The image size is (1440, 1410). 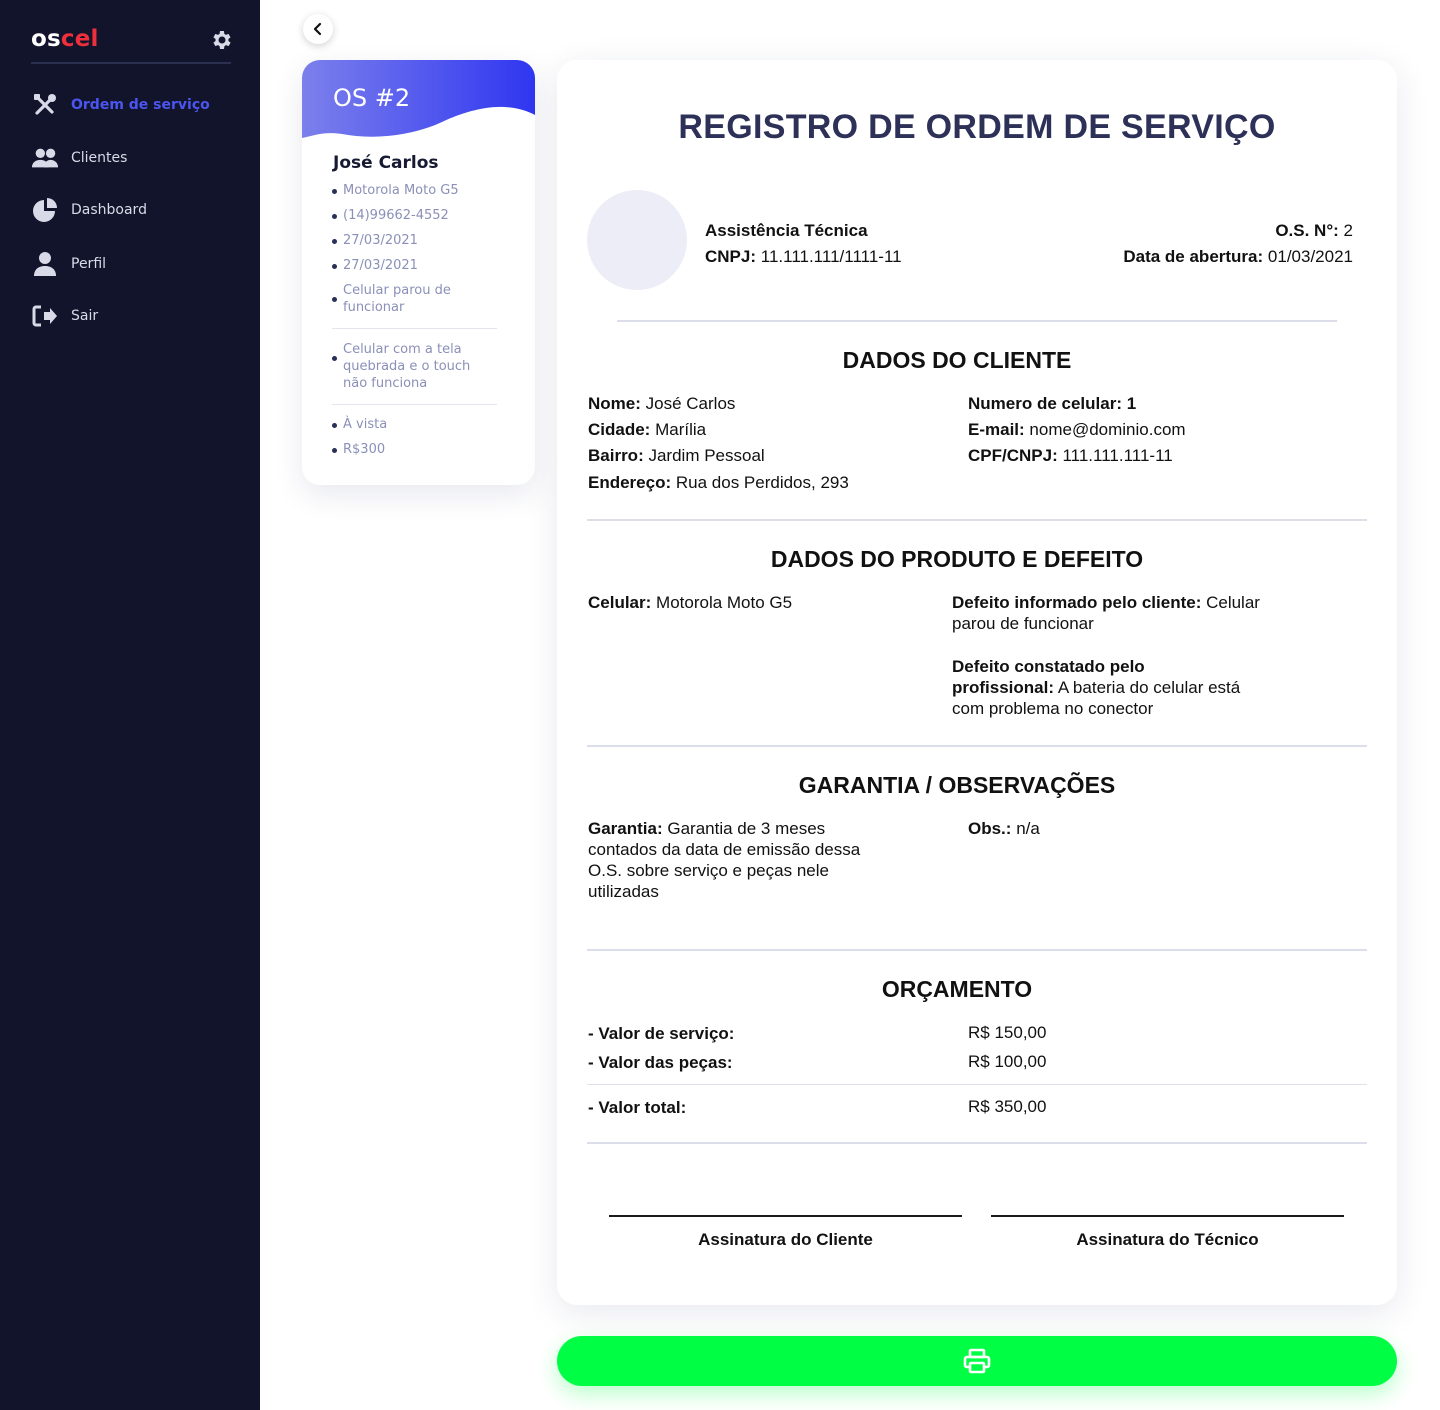 What do you see at coordinates (45, 210) in the screenshot?
I see `pie-chart-icon` at bounding box center [45, 210].